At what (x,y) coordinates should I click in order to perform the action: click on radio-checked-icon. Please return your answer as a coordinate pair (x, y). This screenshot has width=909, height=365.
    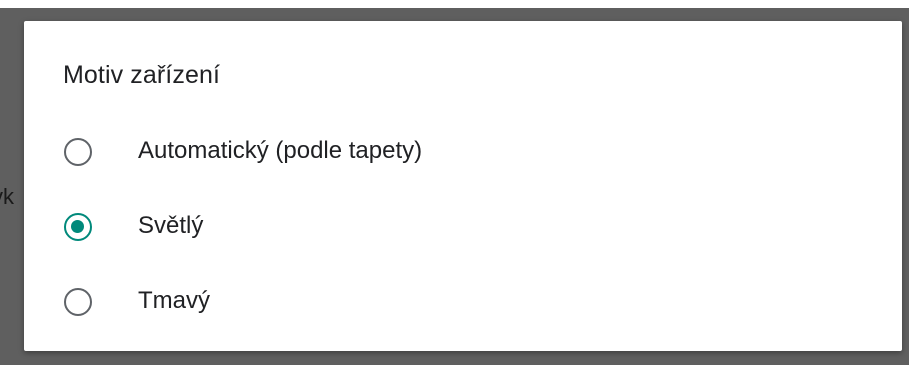
    Looking at the image, I should click on (78, 227).